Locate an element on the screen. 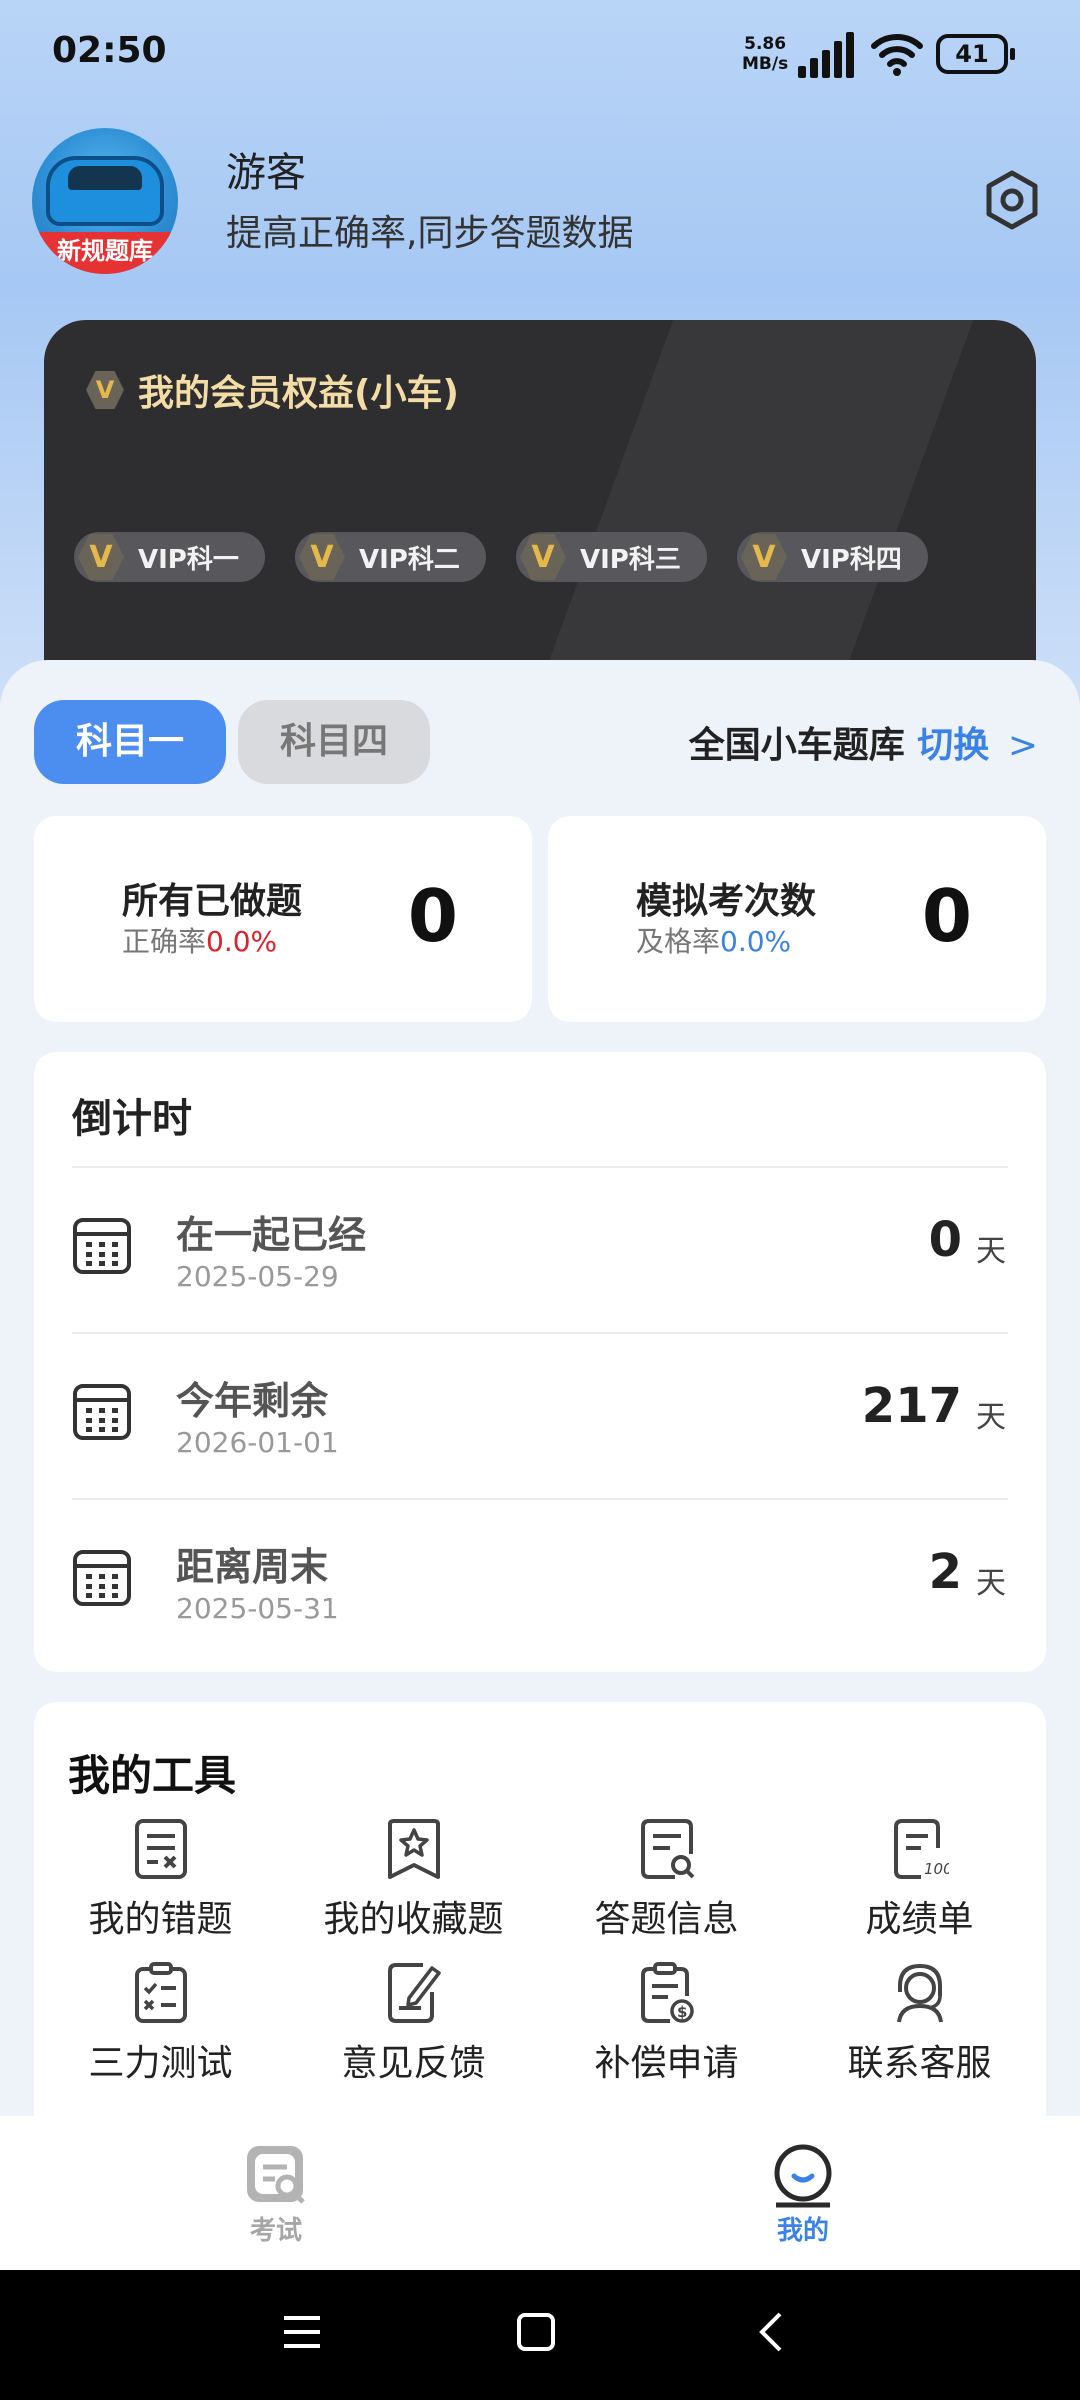  status-time: 02:50 is located at coordinates (109, 50).